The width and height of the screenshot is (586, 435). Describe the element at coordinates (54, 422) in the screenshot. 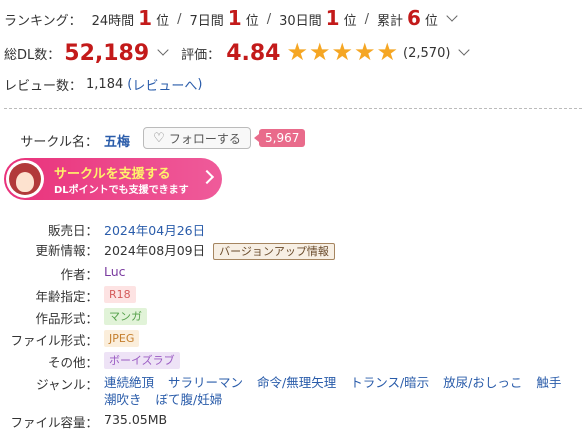

I see `size-label: ファイル容量：` at that location.